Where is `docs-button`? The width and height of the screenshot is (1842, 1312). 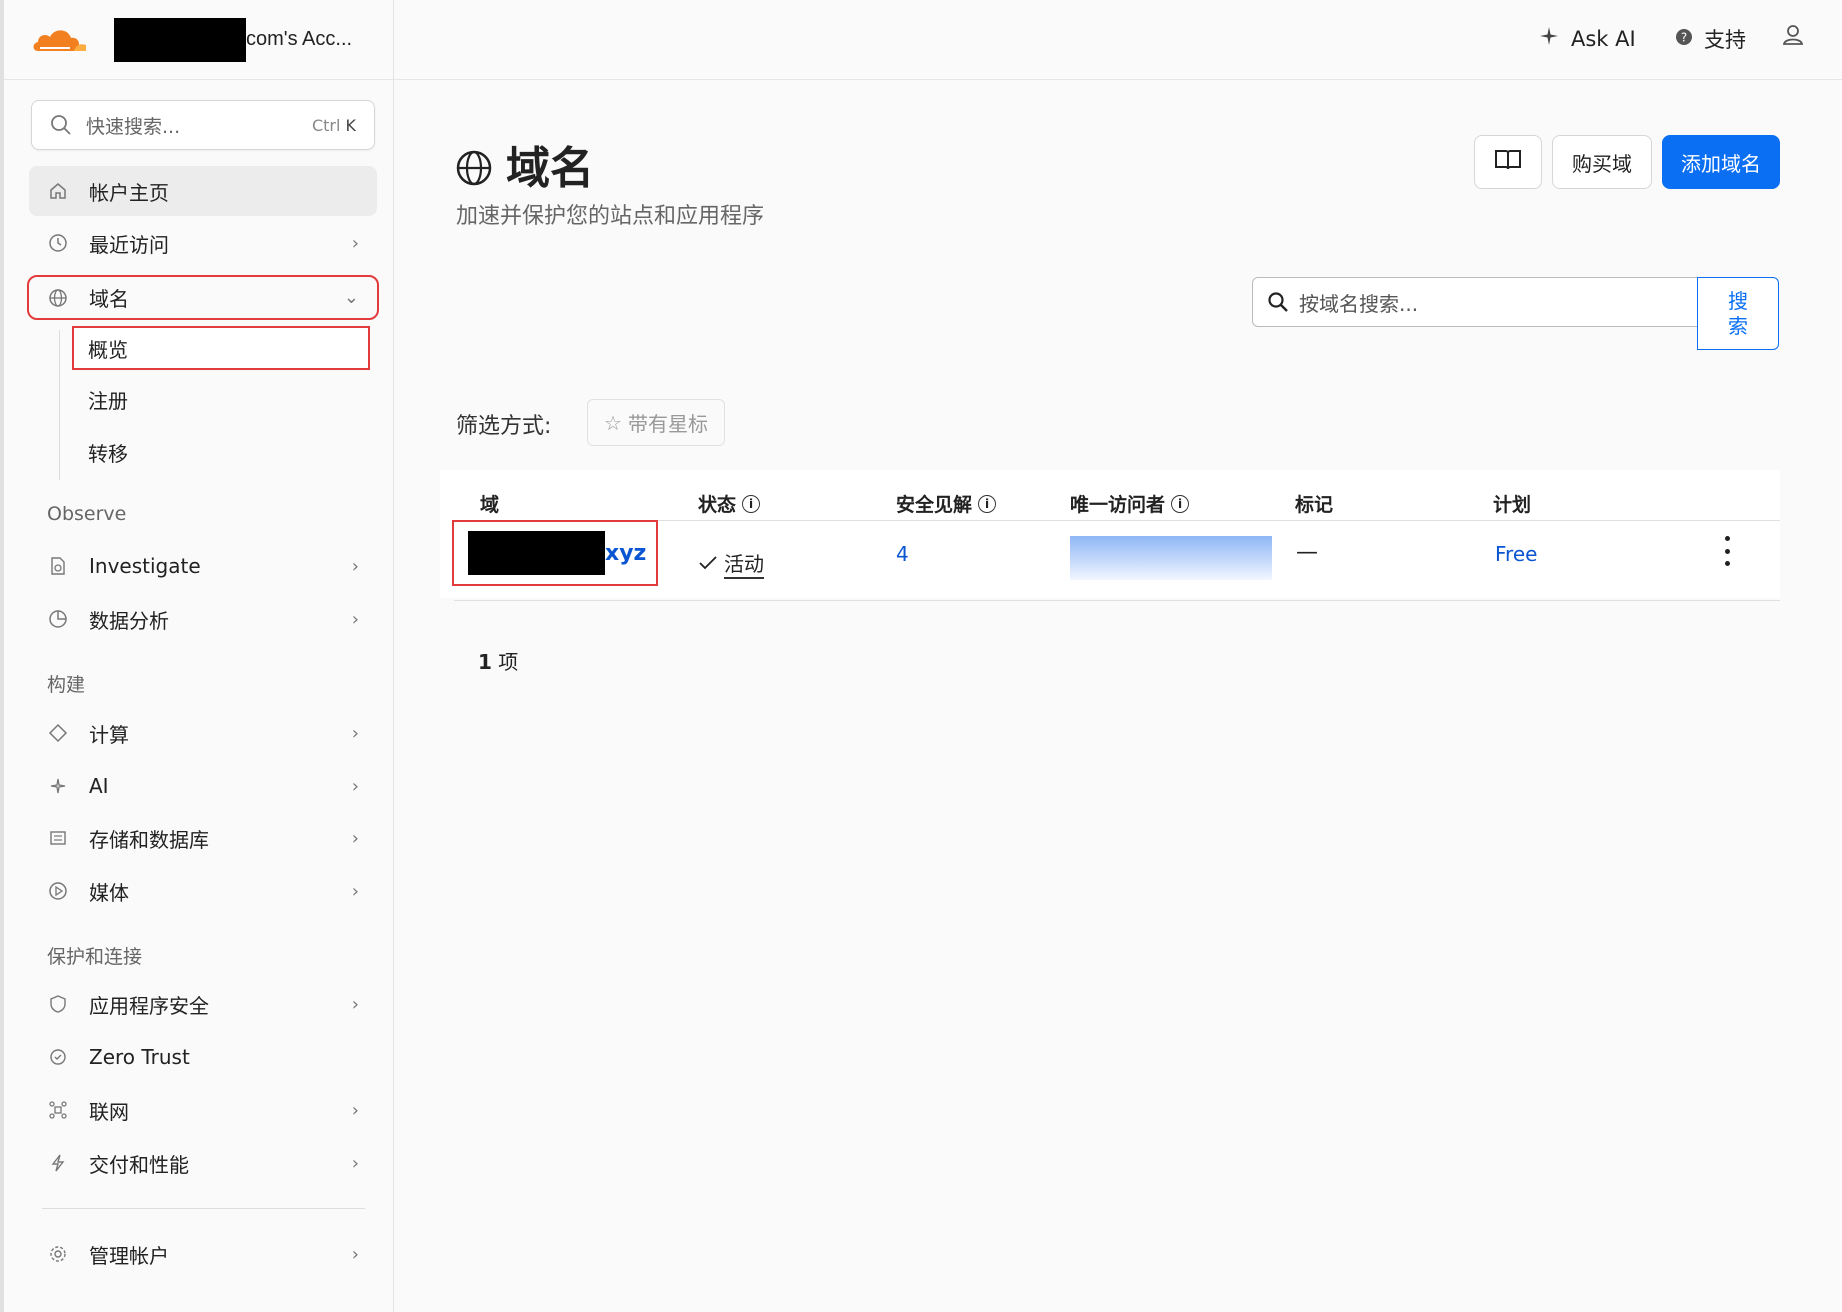 docs-button is located at coordinates (1508, 162).